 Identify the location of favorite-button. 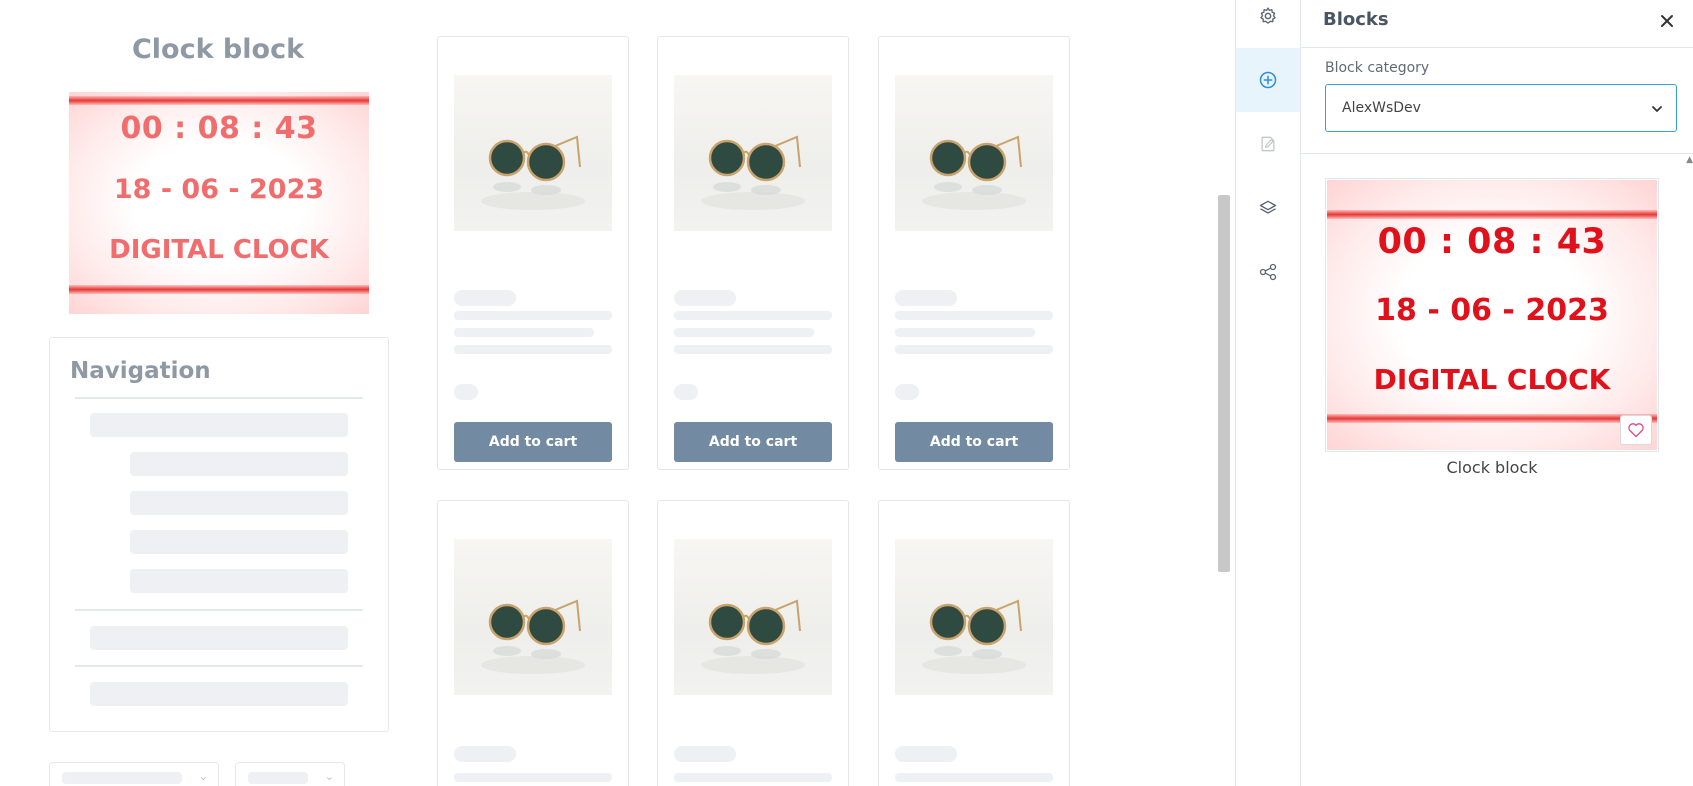
(1636, 430).